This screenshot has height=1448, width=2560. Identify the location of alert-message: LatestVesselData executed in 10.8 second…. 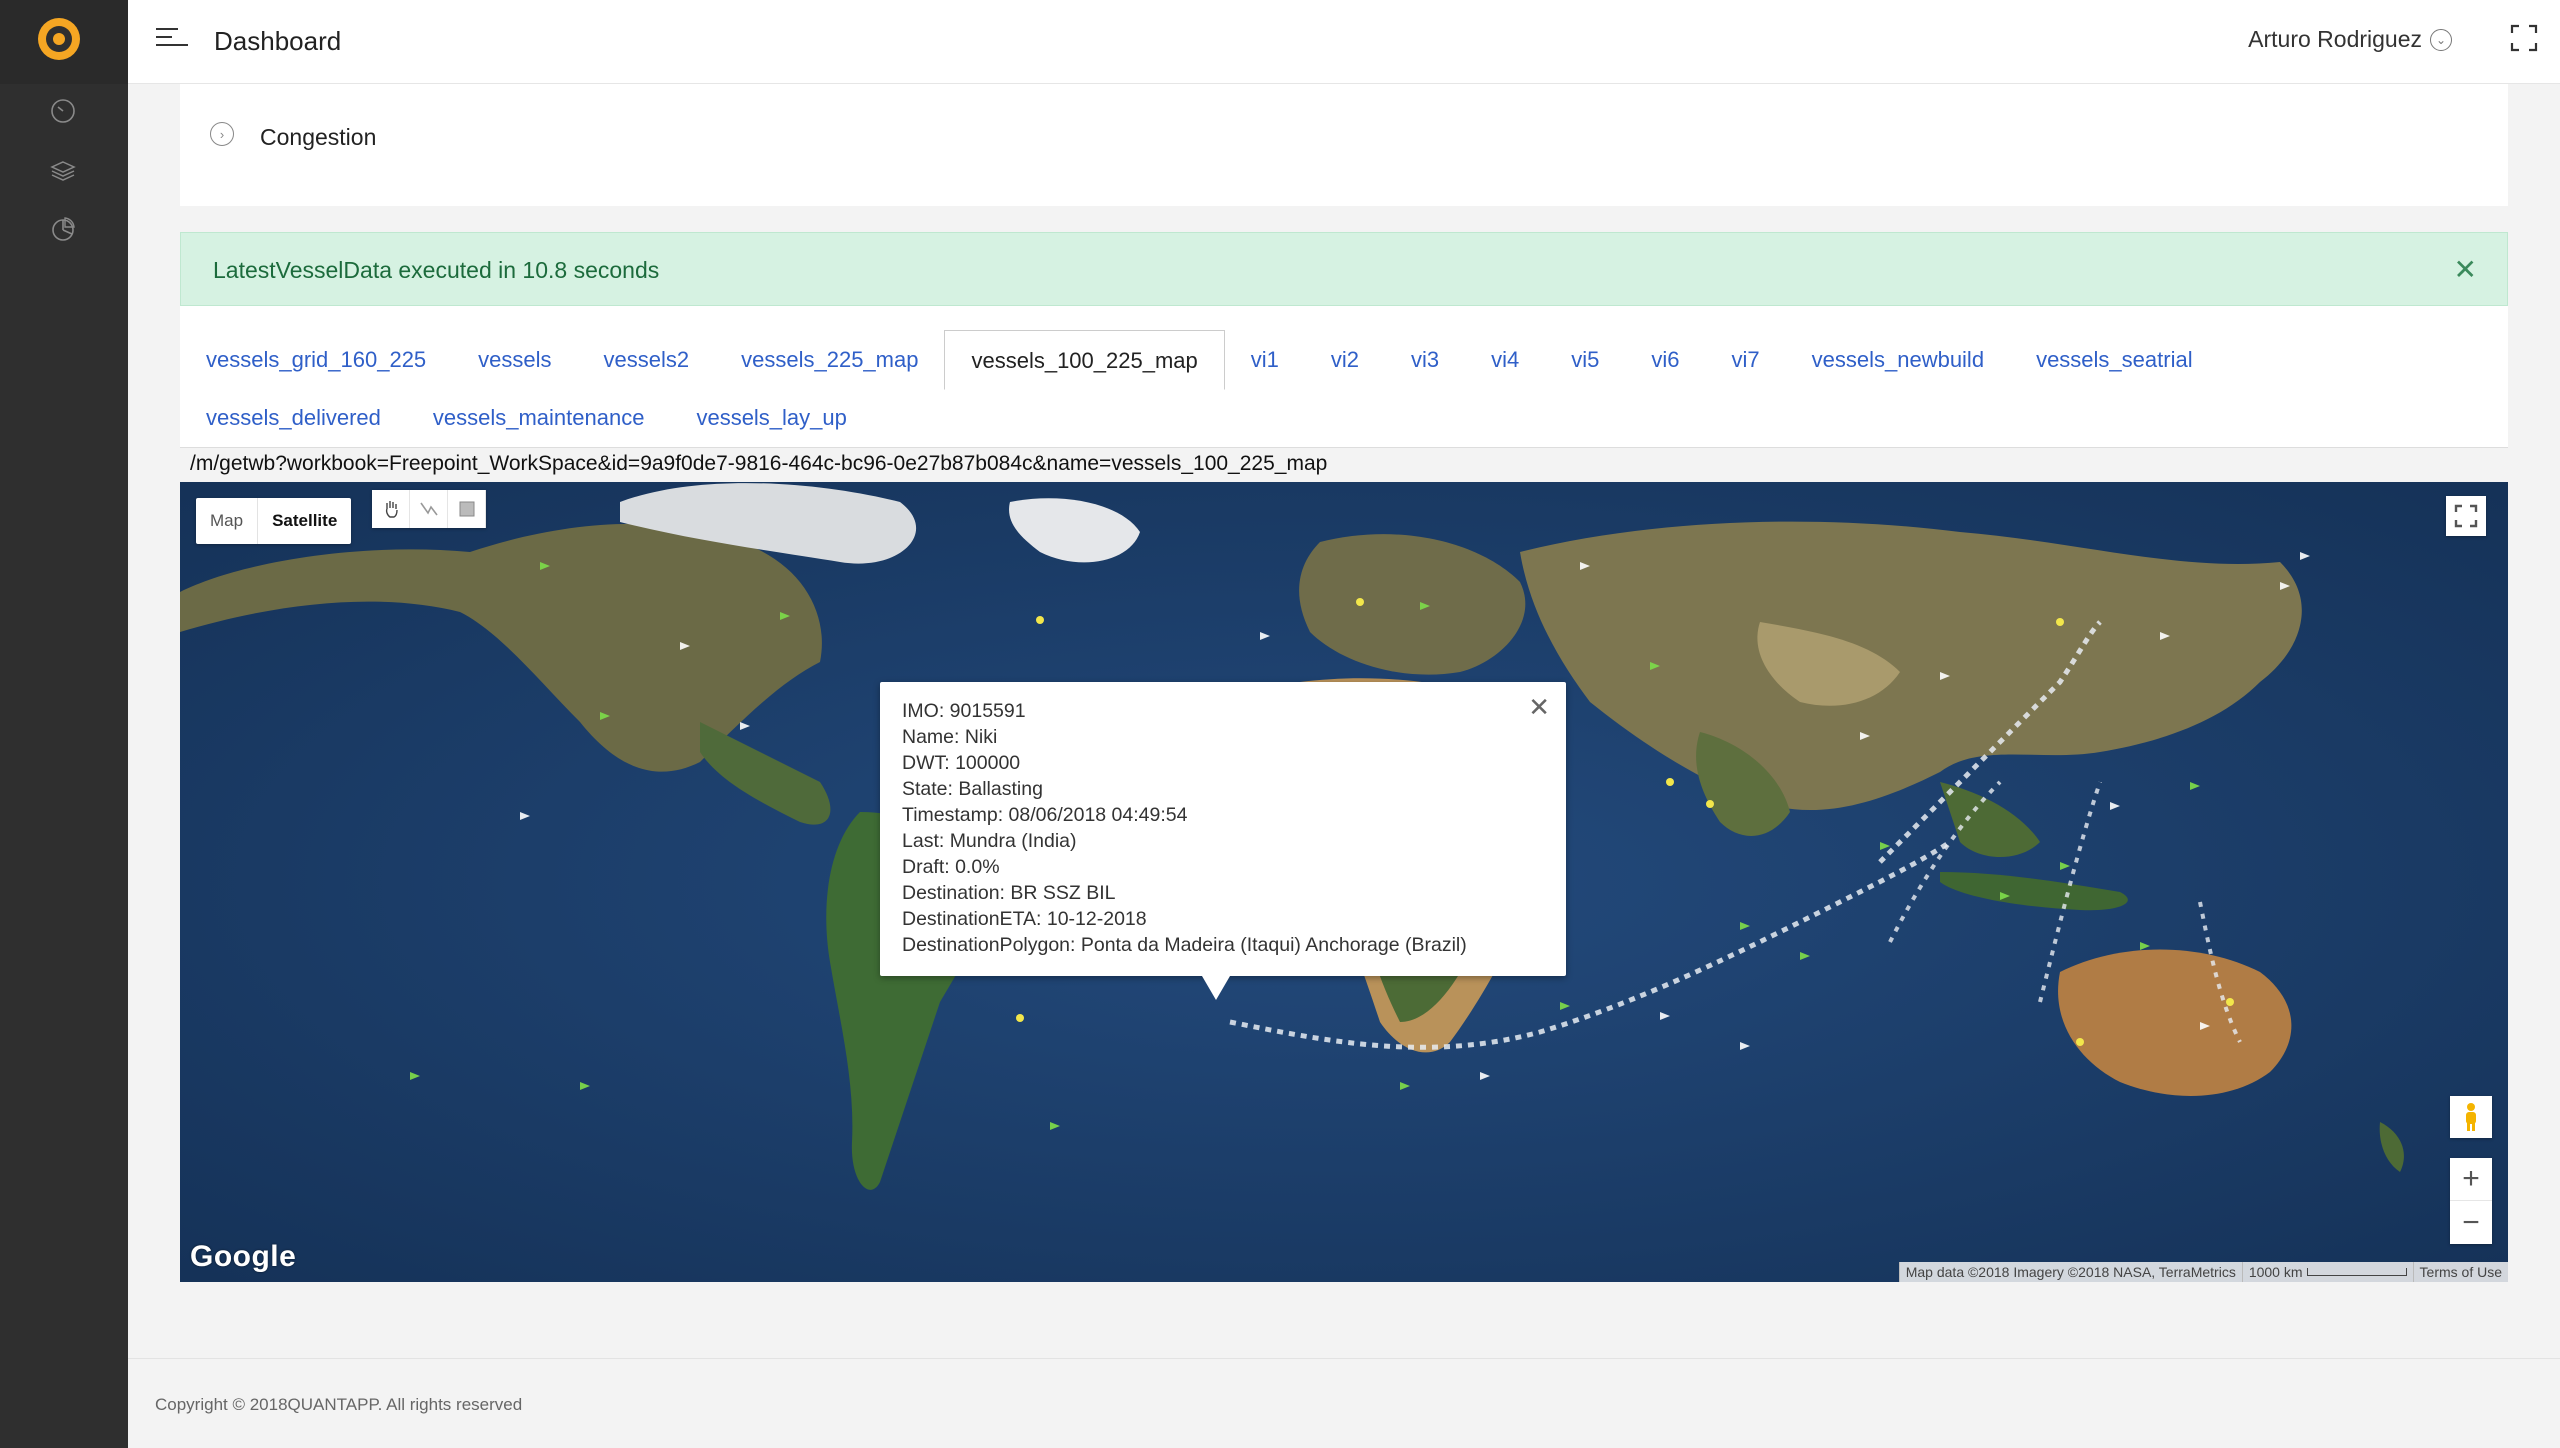
(436, 270).